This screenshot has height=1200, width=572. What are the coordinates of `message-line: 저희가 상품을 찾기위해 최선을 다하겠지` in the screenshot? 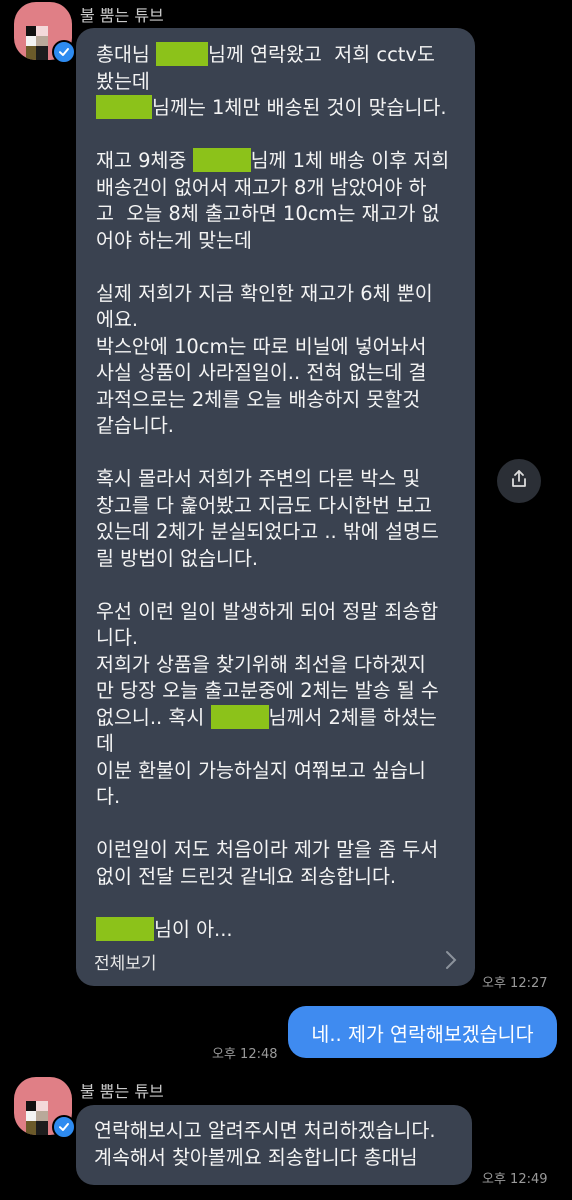 It's located at (281, 665).